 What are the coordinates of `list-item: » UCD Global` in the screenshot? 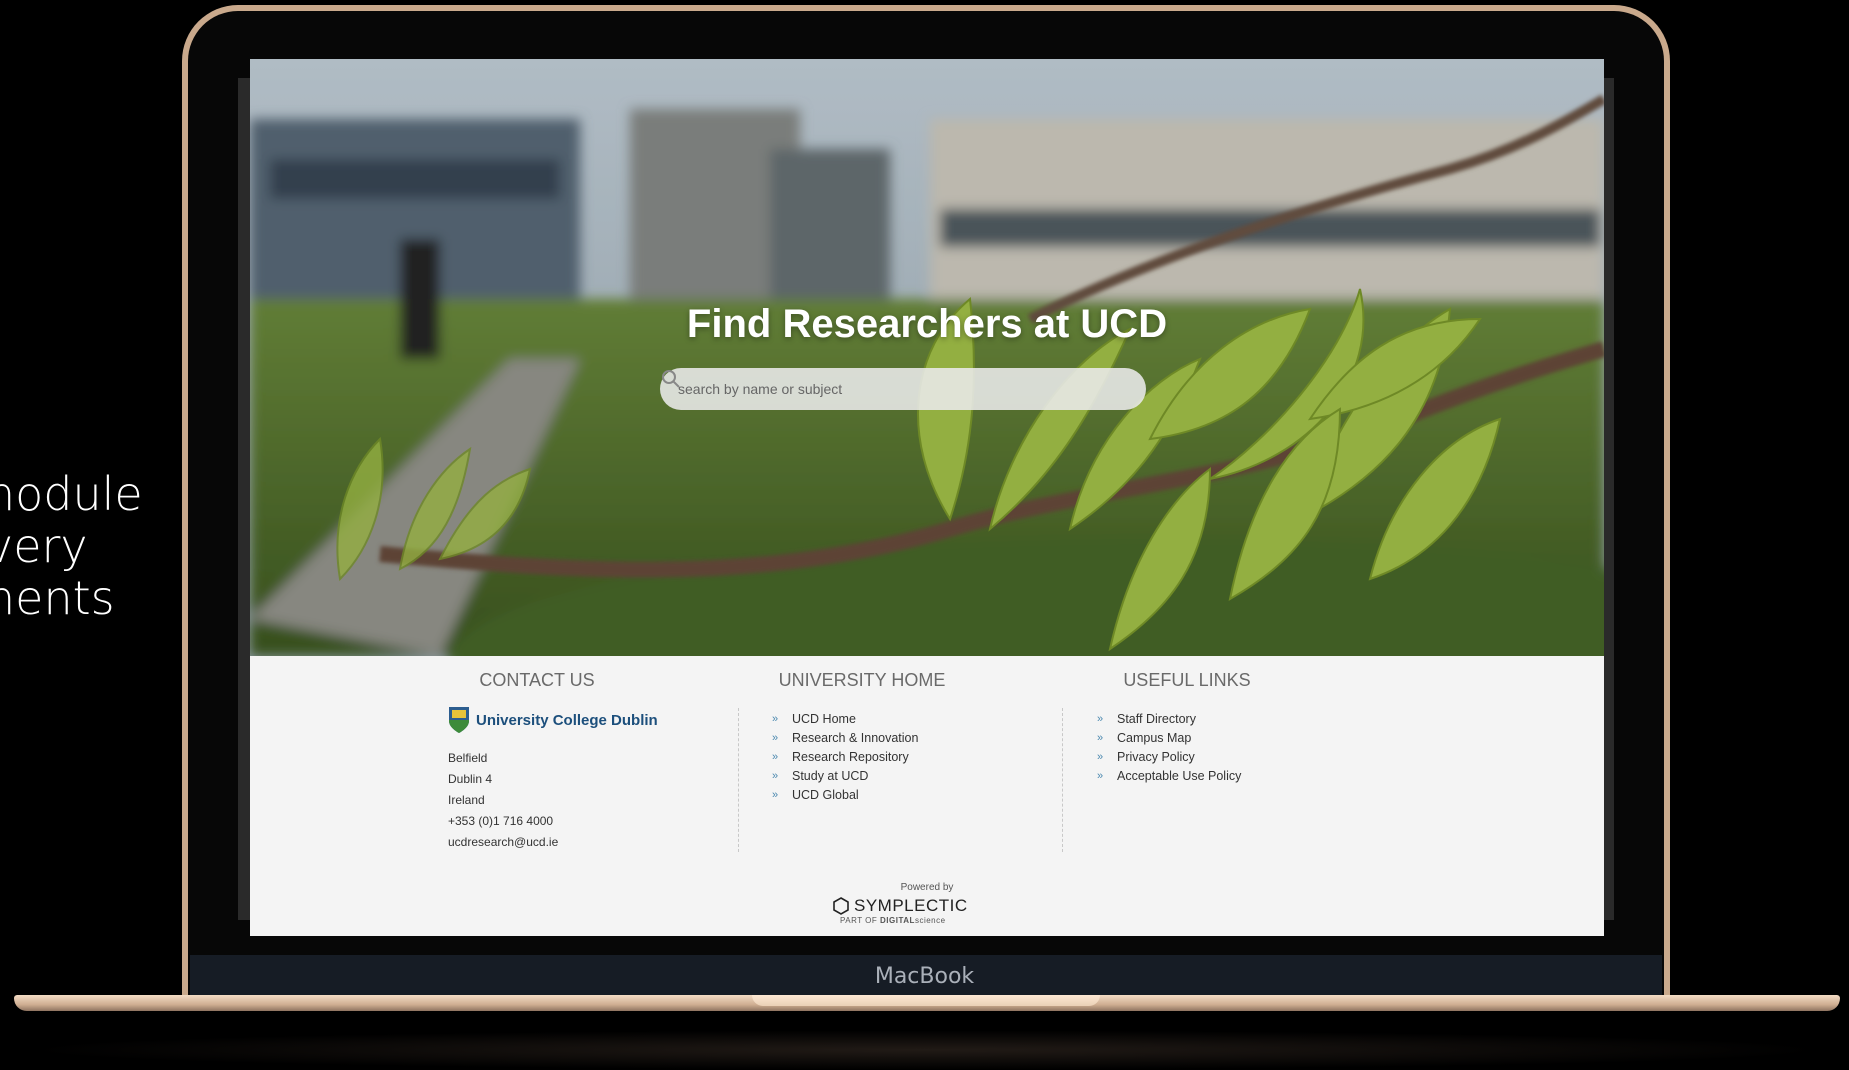 It's located at (845, 795).